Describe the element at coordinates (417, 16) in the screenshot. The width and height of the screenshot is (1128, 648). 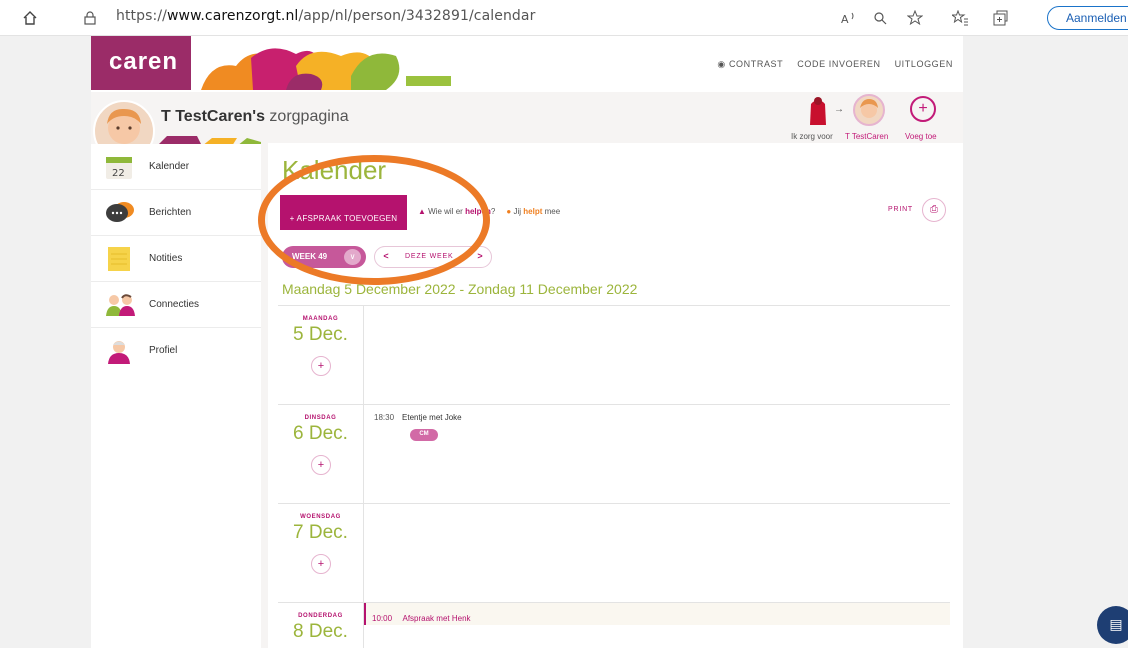
I see `url-path: /app/nl/person/3432891/calendar` at that location.